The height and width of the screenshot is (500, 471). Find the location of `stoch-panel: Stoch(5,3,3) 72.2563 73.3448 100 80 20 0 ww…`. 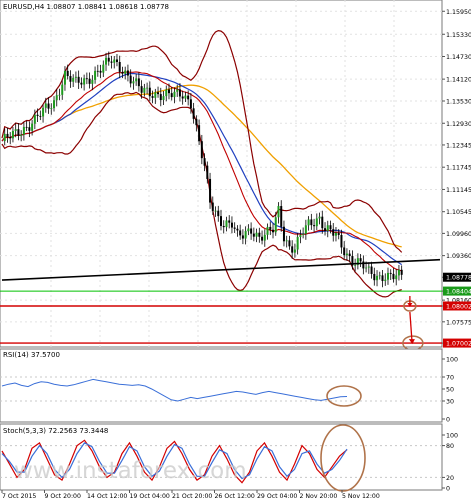

stoch-panel: Stoch(5,3,3) 72.2563 73.3448 100 80 20 0 ww… is located at coordinates (229, 458).